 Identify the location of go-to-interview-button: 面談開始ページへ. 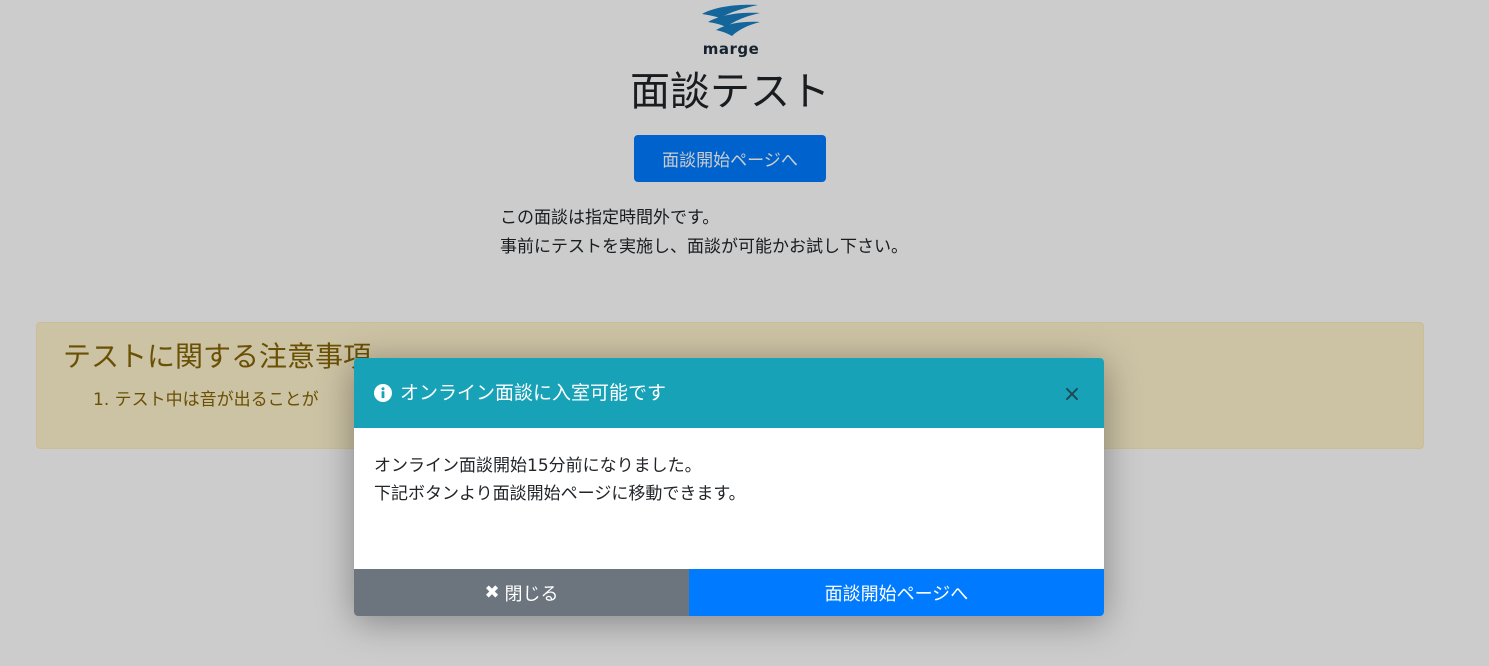
(896, 592).